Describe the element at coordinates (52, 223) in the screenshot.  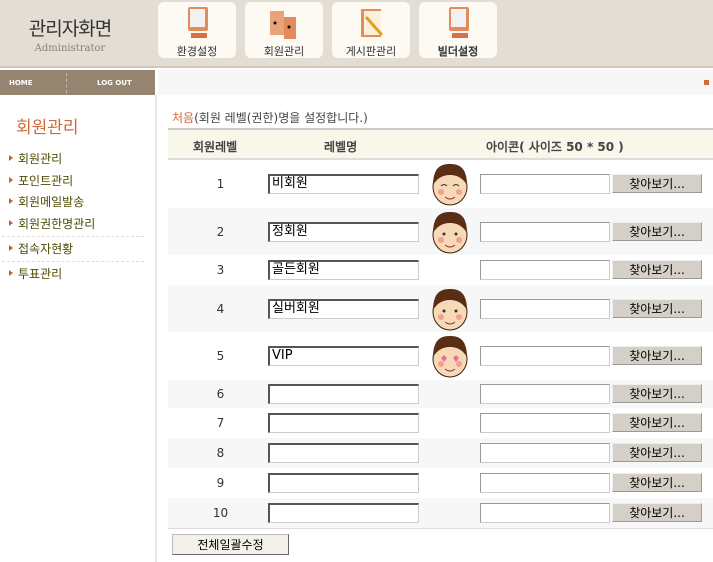
I see `sidebar-item-level-names: 회원권한명관리` at that location.